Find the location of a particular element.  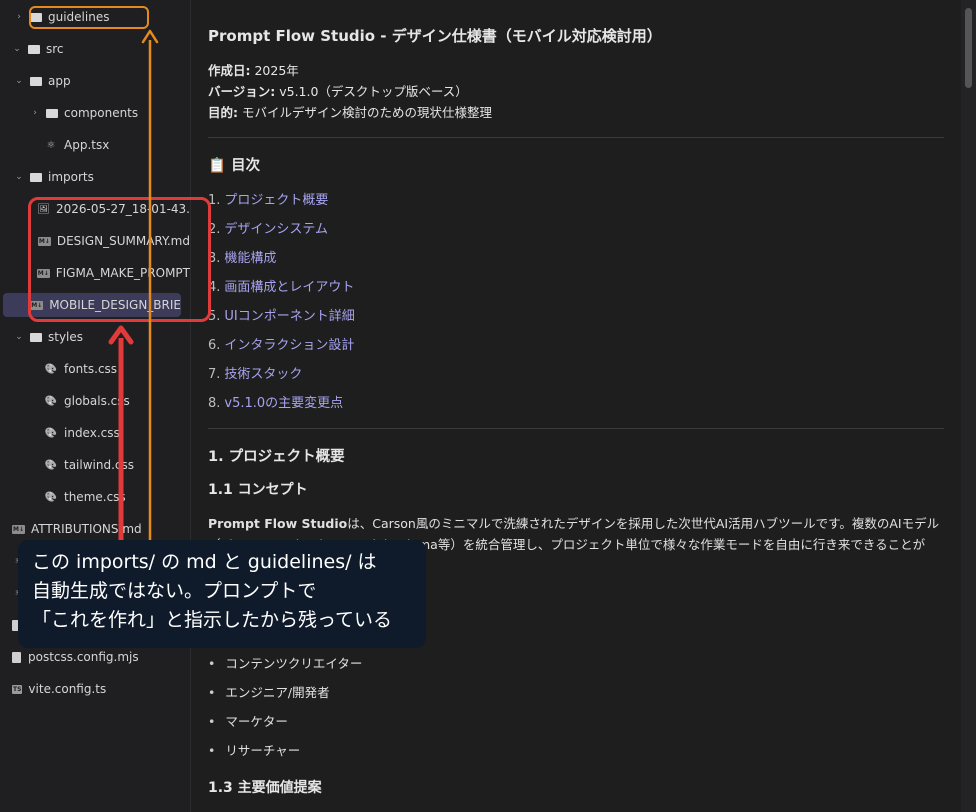

toc-item: 2. デザインシステム is located at coordinates (268, 227).